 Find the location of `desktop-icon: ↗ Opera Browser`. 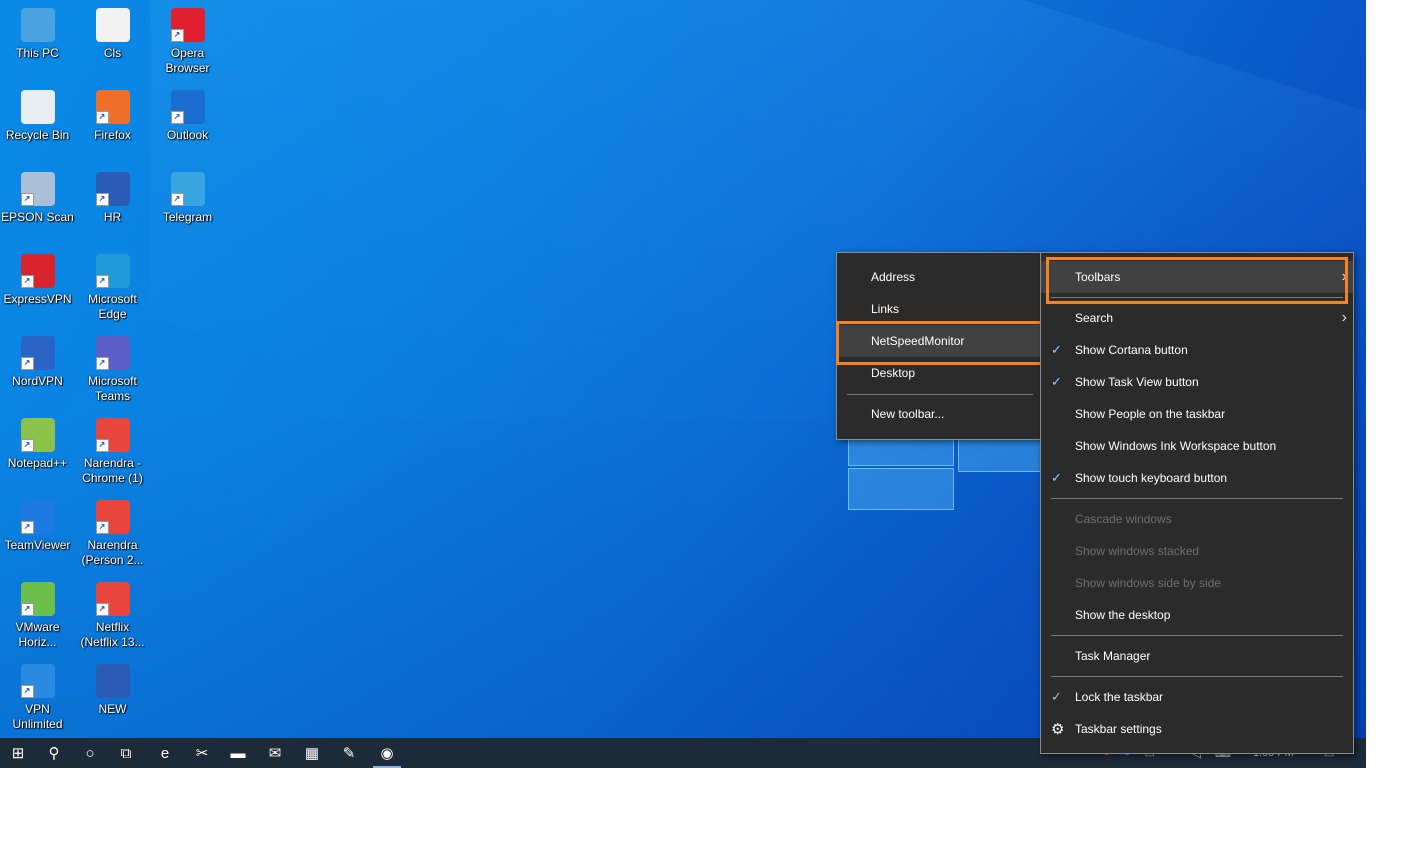

desktop-icon: ↗ Opera Browser is located at coordinates (187, 40).